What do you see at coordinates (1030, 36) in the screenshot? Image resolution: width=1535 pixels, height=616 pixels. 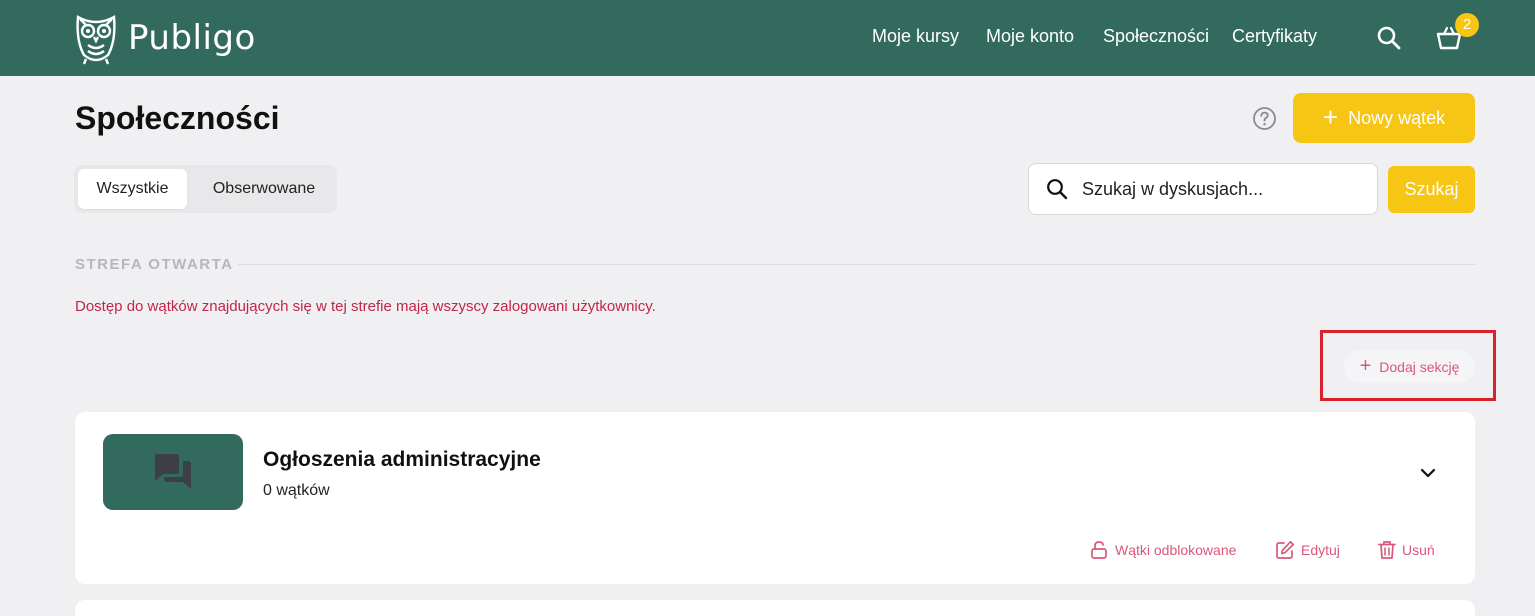 I see `nav-item-moje-konto: Moje konto` at bounding box center [1030, 36].